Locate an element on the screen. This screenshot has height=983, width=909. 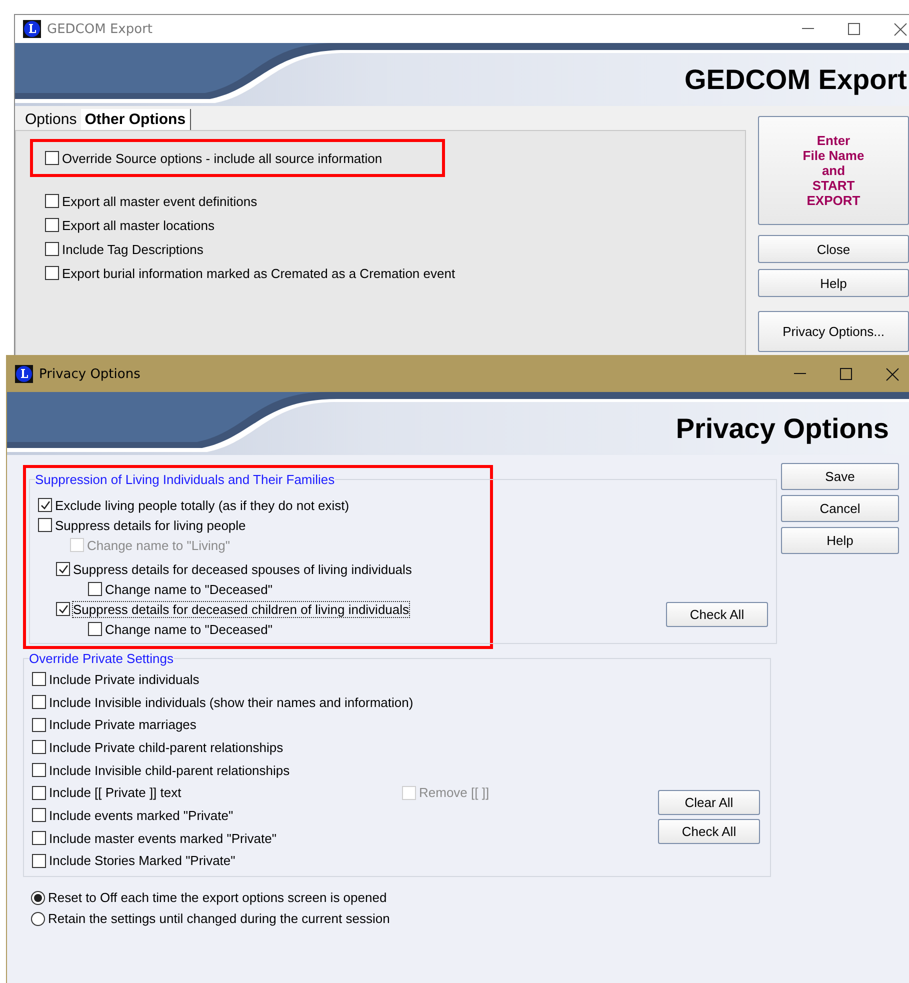
checkbox-label: Export all master event definitions is located at coordinates (160, 201).